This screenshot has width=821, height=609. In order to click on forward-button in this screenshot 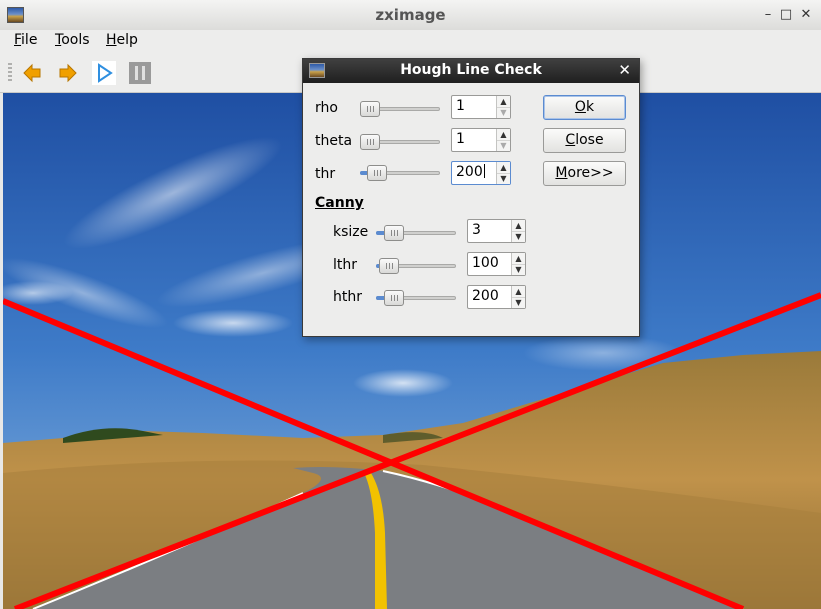, I will do `click(68, 73)`.